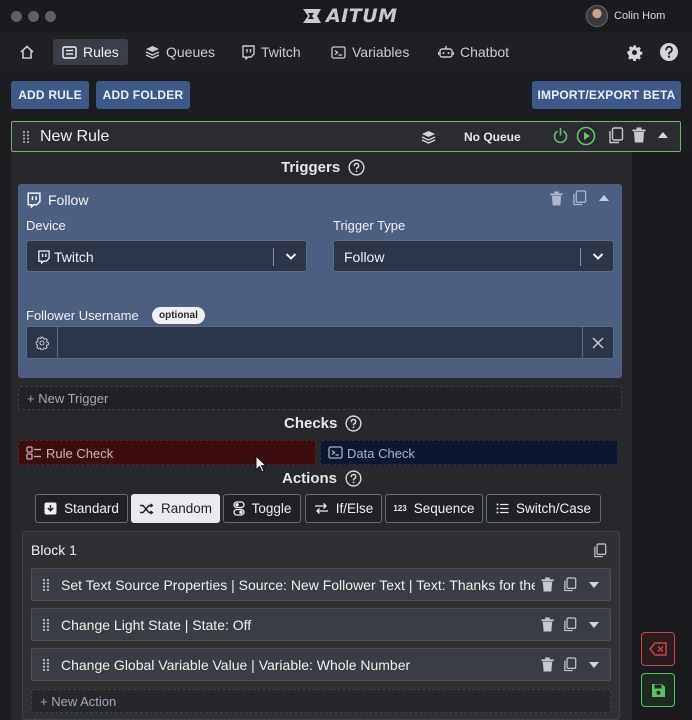 The width and height of the screenshot is (692, 720). Describe the element at coordinates (469, 452) in the screenshot. I see `data-check-button: Data Check` at that location.